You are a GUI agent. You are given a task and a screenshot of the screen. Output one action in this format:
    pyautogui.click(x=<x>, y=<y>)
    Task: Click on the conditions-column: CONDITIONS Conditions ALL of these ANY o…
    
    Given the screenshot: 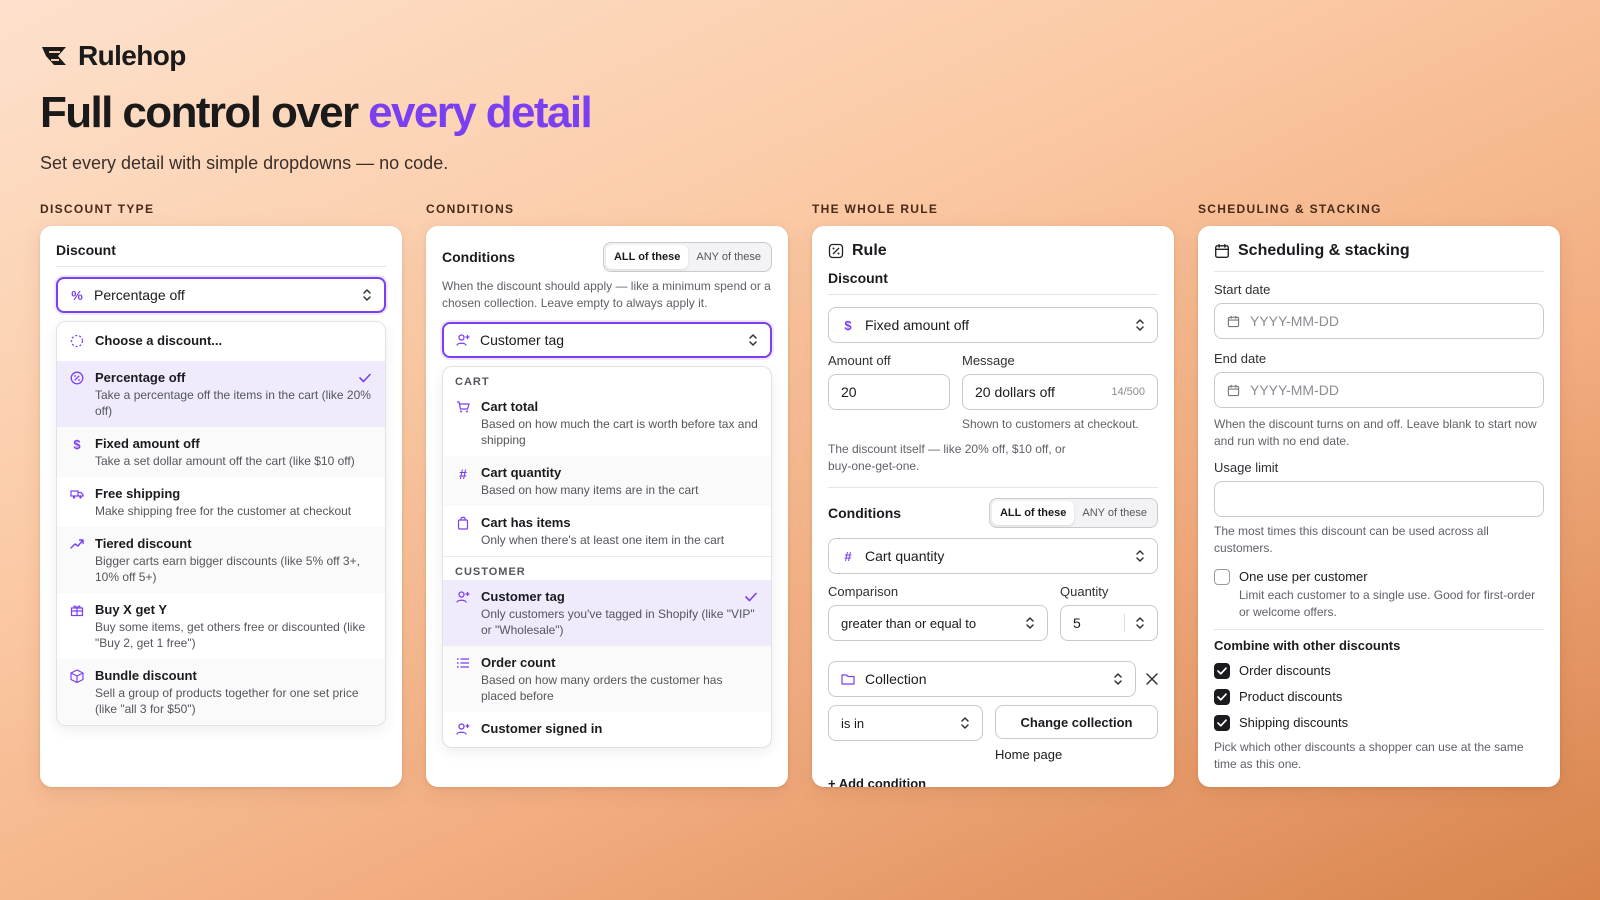 What is the action you would take?
    pyautogui.click(x=607, y=494)
    